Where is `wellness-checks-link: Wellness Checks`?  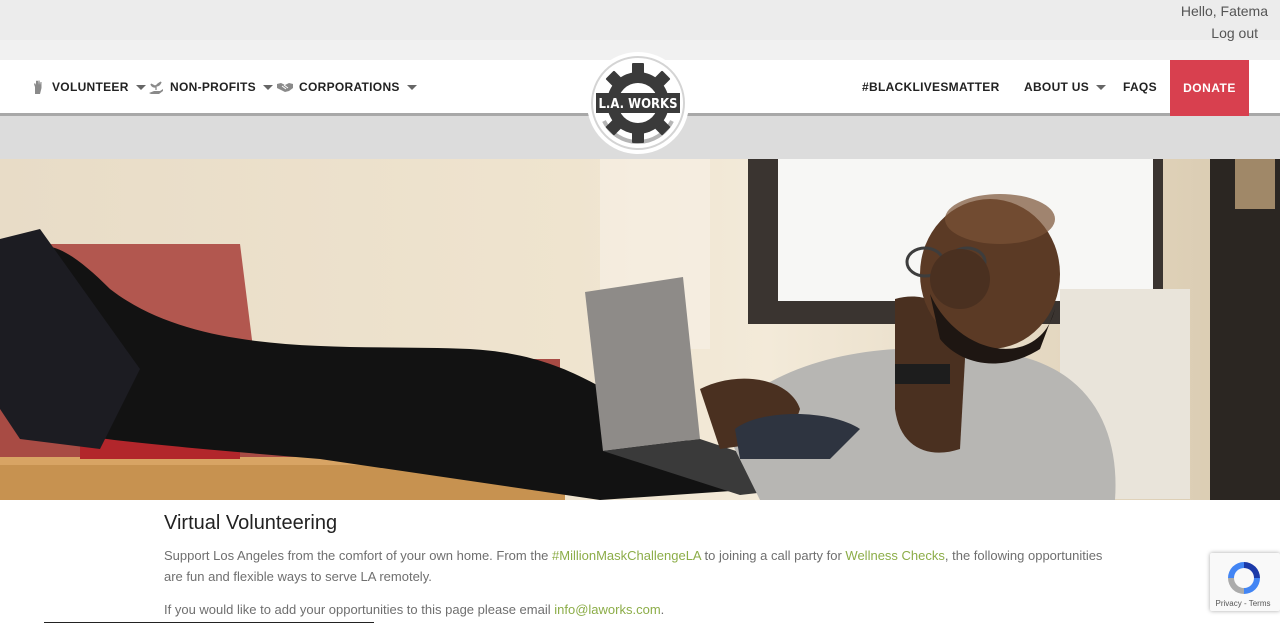
wellness-checks-link: Wellness Checks is located at coordinates (894, 555).